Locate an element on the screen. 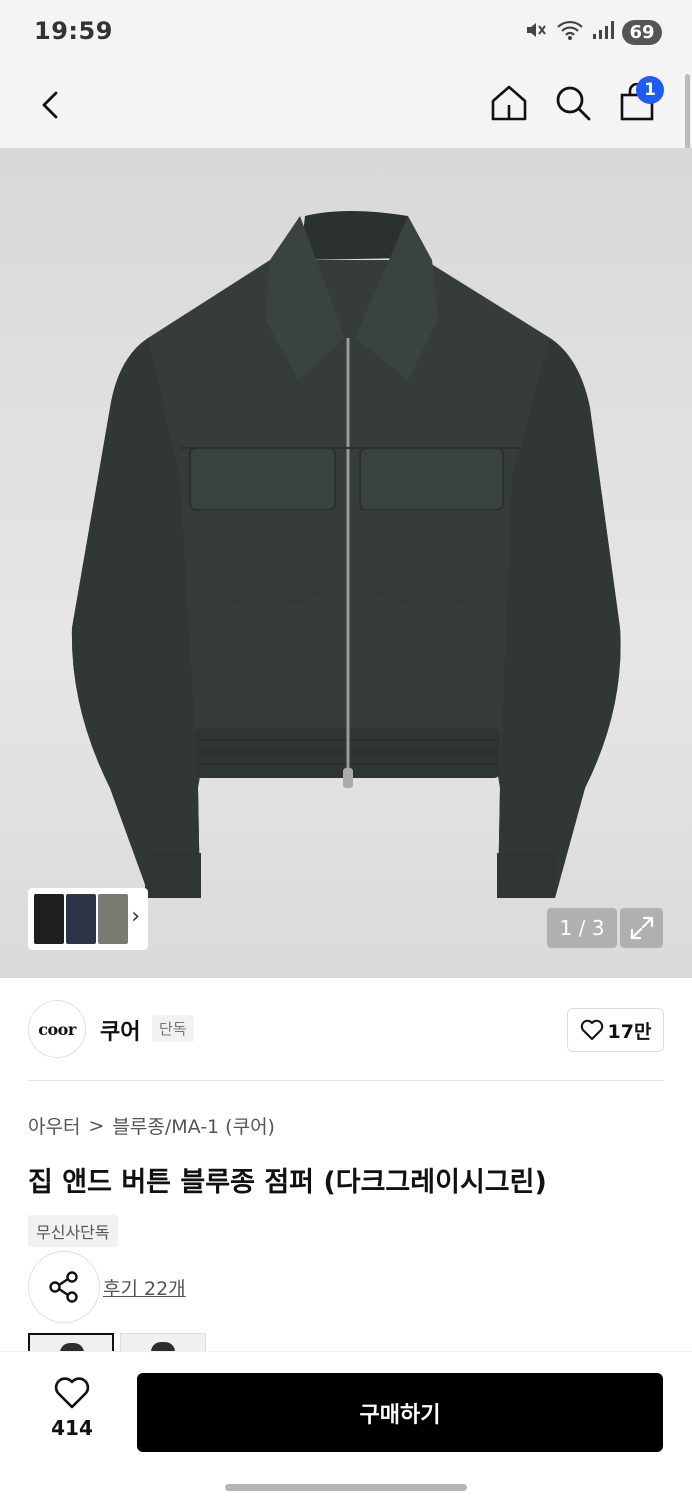 This screenshot has height=1500, width=692. search-icon is located at coordinates (573, 103).